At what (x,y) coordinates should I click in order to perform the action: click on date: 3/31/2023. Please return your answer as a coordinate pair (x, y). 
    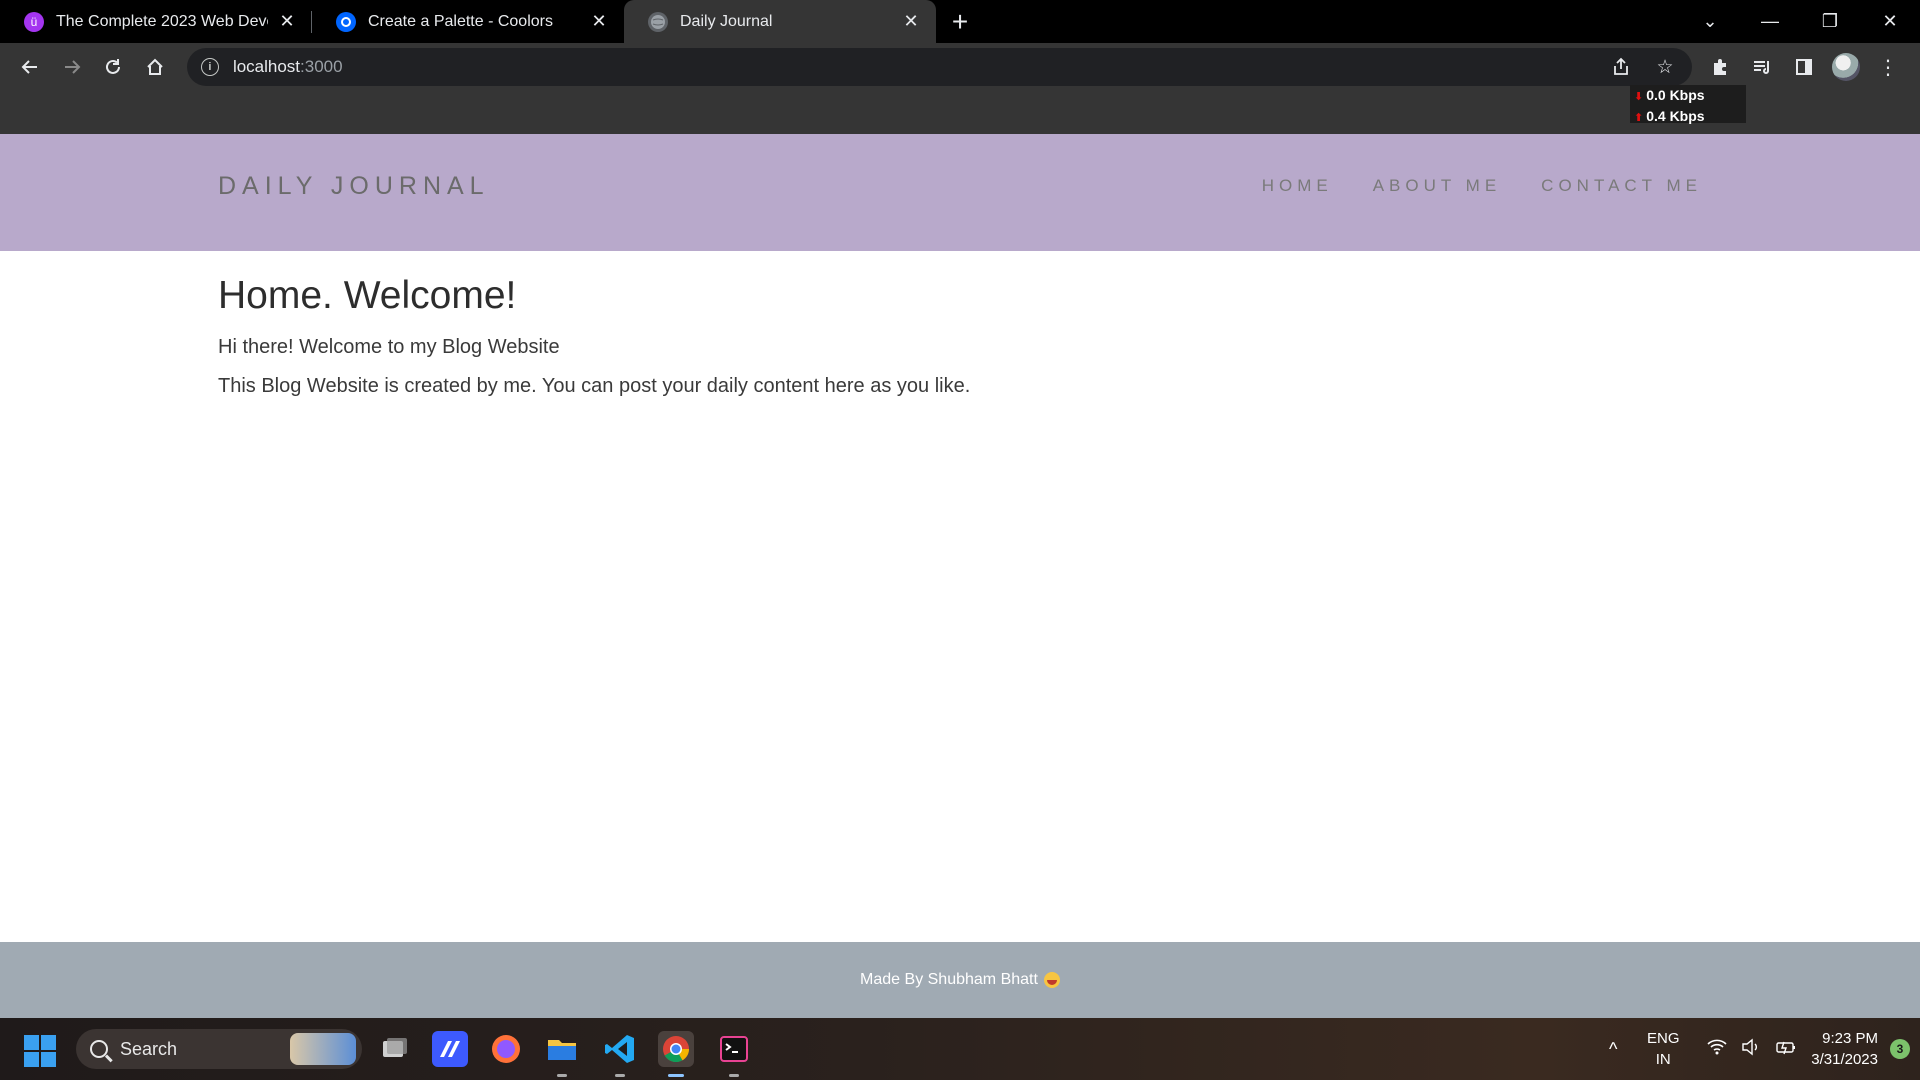
    Looking at the image, I should click on (1844, 1059).